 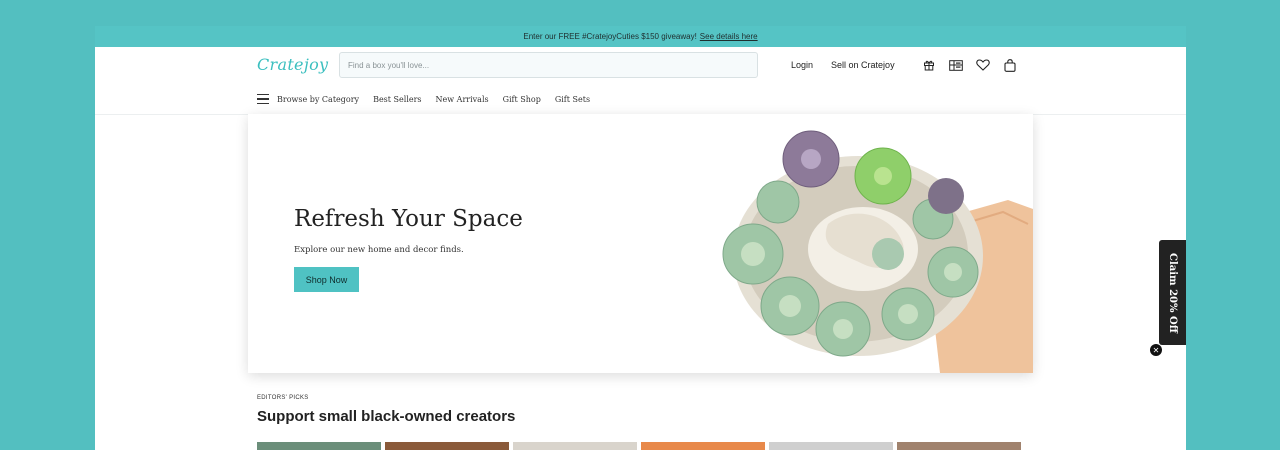 What do you see at coordinates (408, 219) in the screenshot?
I see `hero-title: Refresh Your Space` at bounding box center [408, 219].